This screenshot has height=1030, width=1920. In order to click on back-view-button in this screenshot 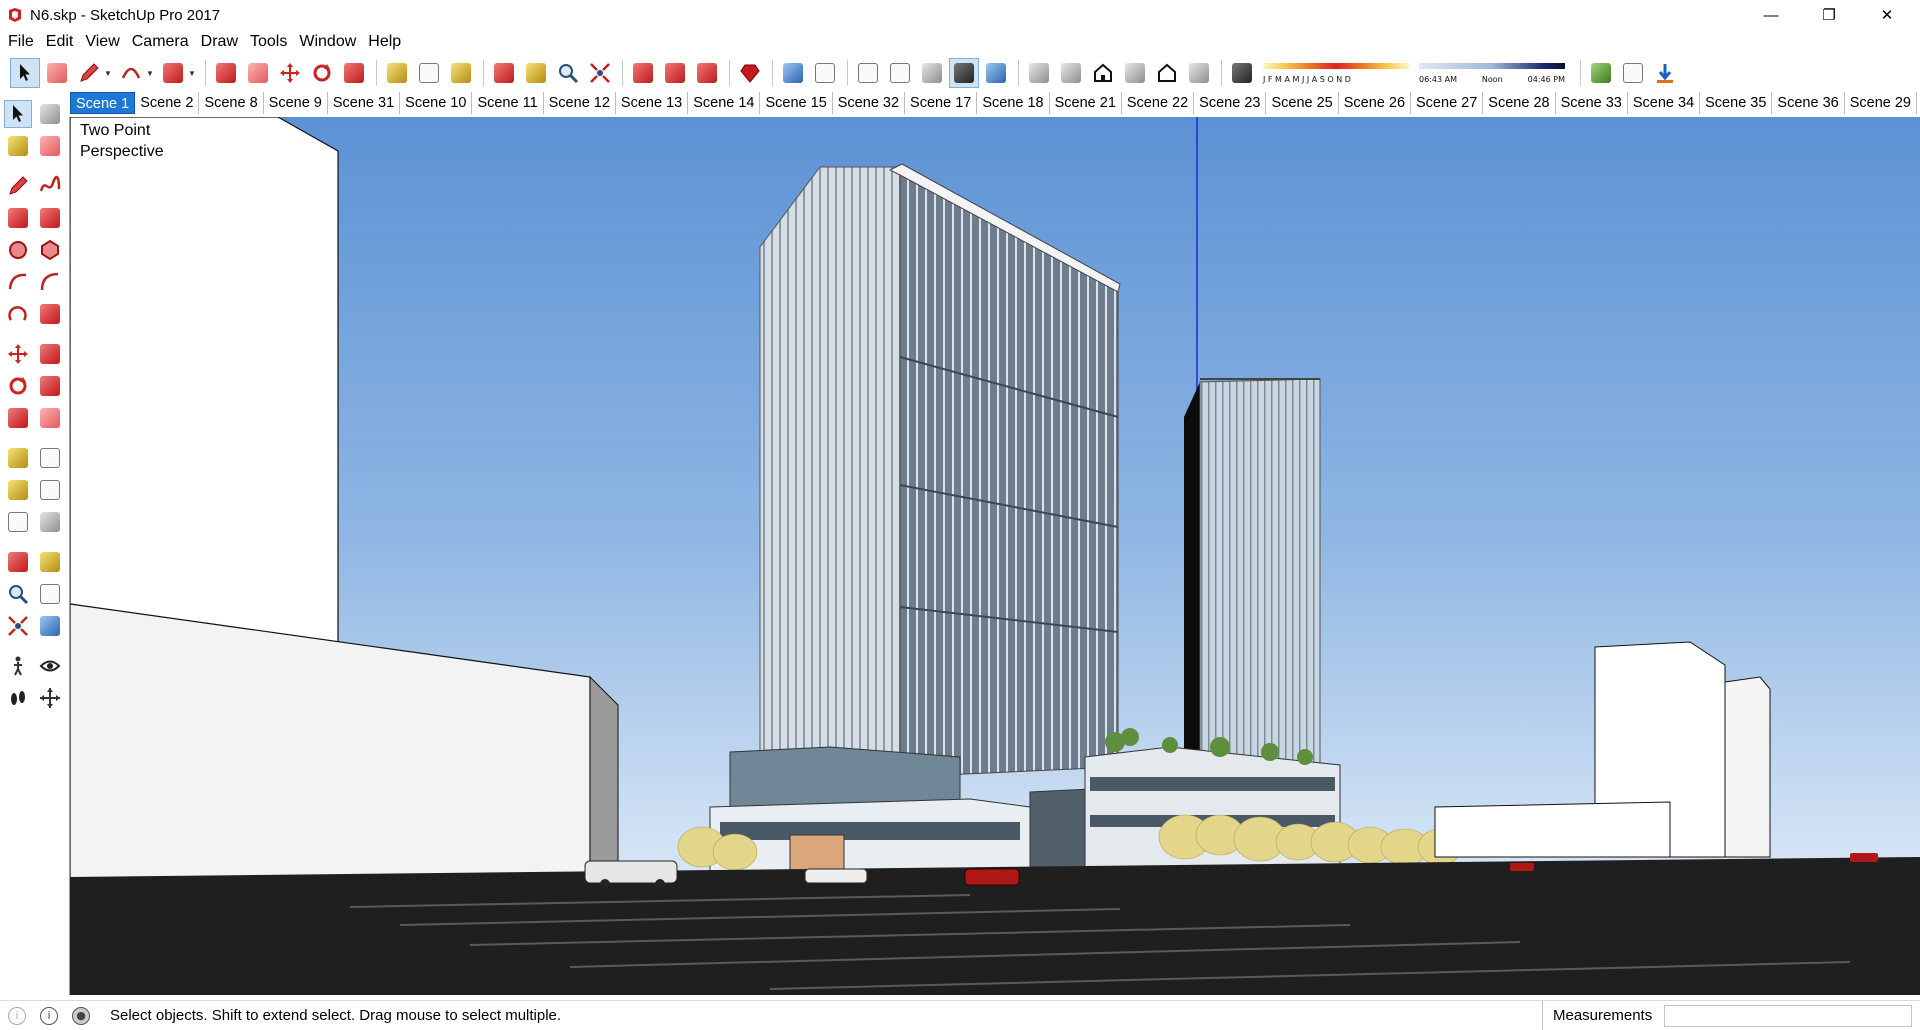, I will do `click(1167, 73)`.